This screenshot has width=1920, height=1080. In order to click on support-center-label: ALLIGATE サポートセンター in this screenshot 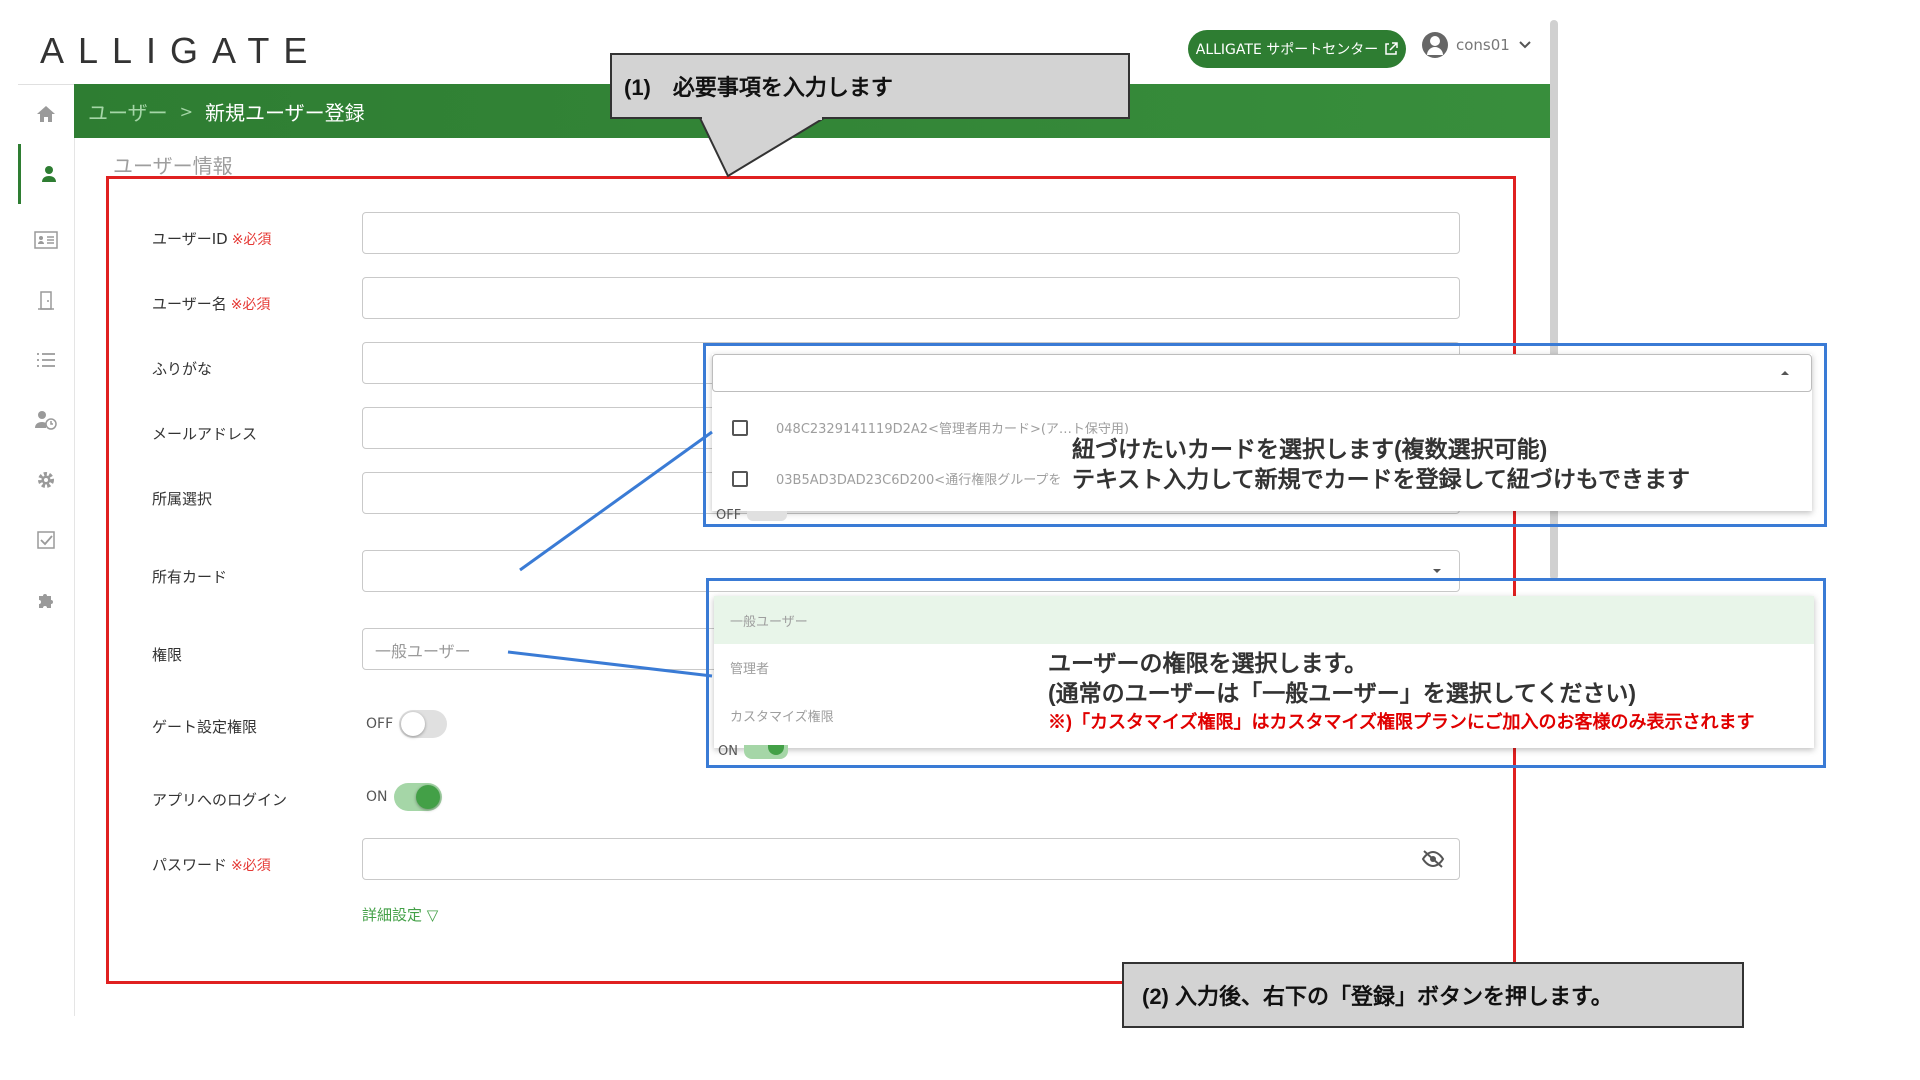, I will do `click(1287, 50)`.